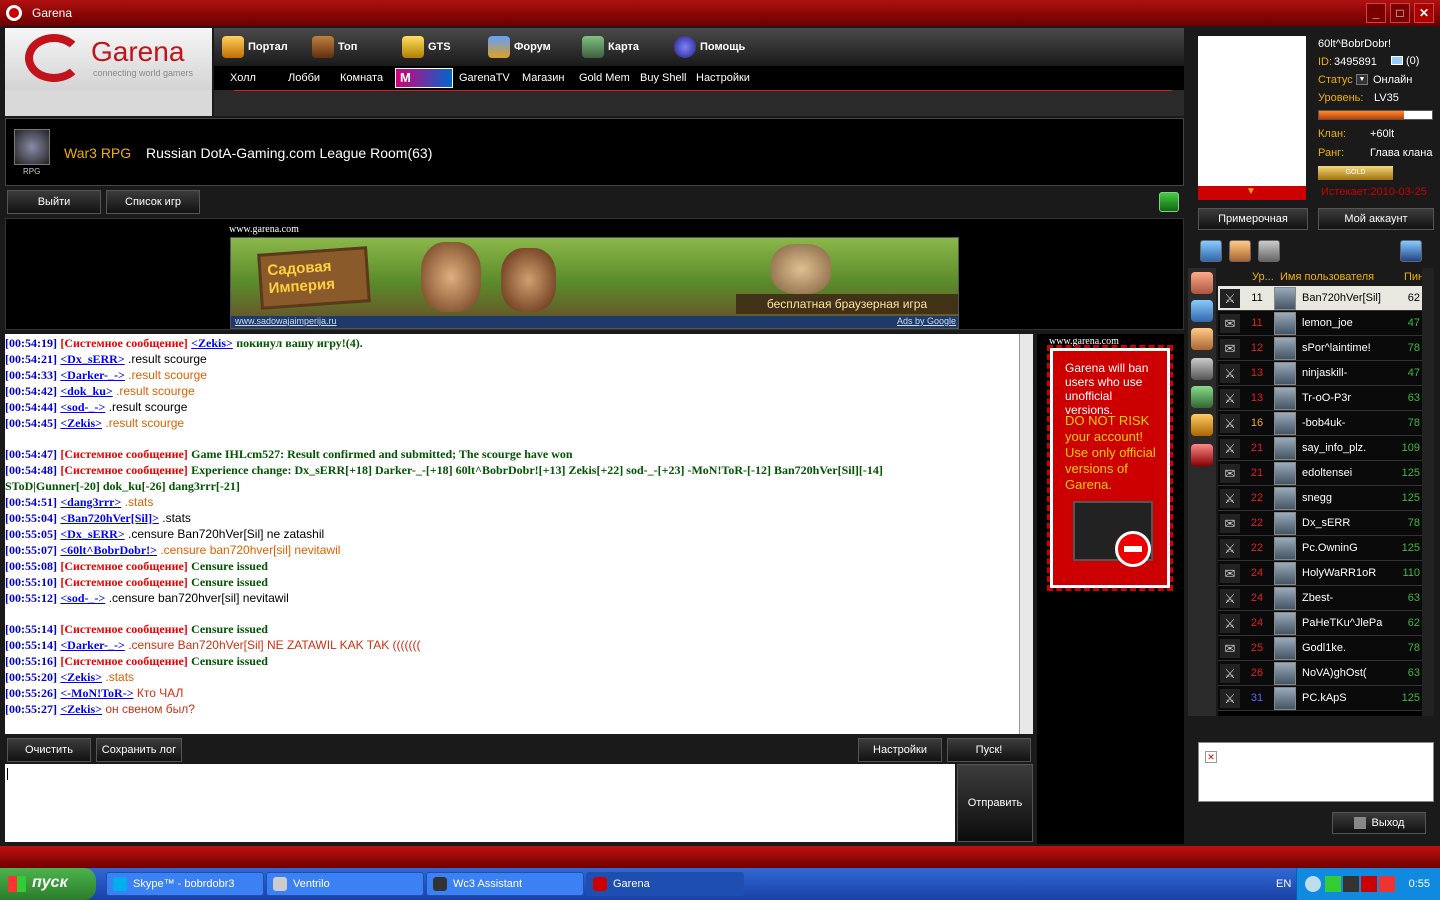 This screenshot has width=1440, height=900. I want to click on user-row: ✉ 12 sPor^laintime! 78, so click(1320, 348).